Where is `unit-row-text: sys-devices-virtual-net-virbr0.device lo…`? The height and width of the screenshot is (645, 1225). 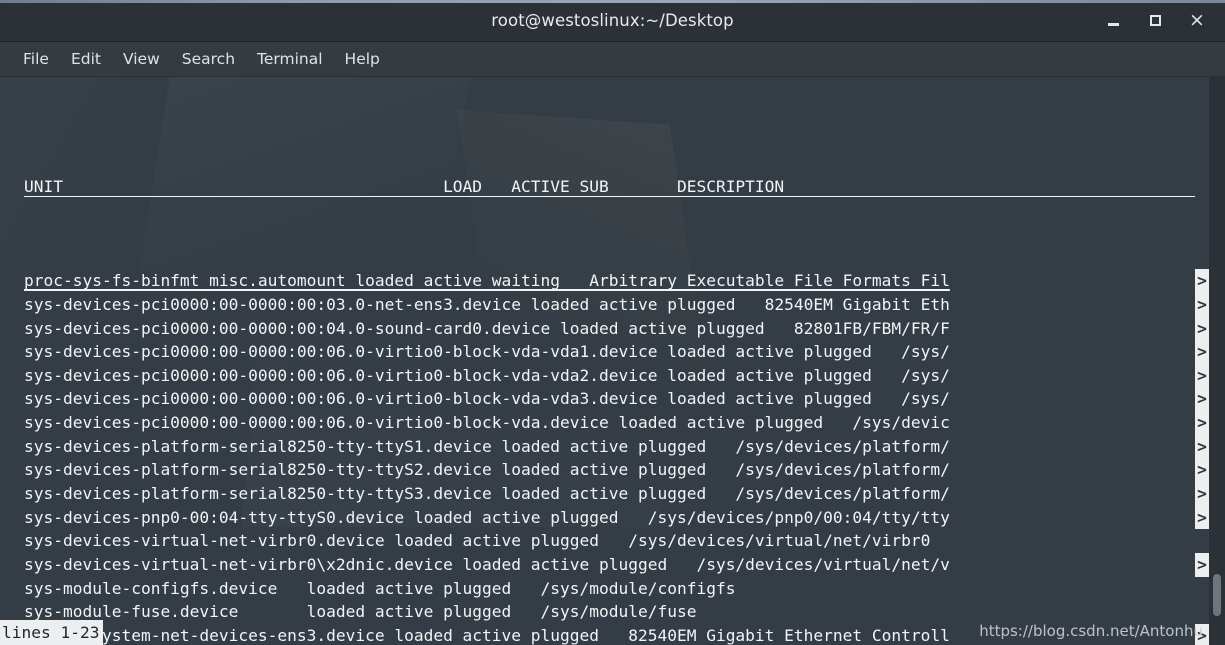 unit-row-text: sys-devices-virtual-net-virbr0.device lo… is located at coordinates (477, 541).